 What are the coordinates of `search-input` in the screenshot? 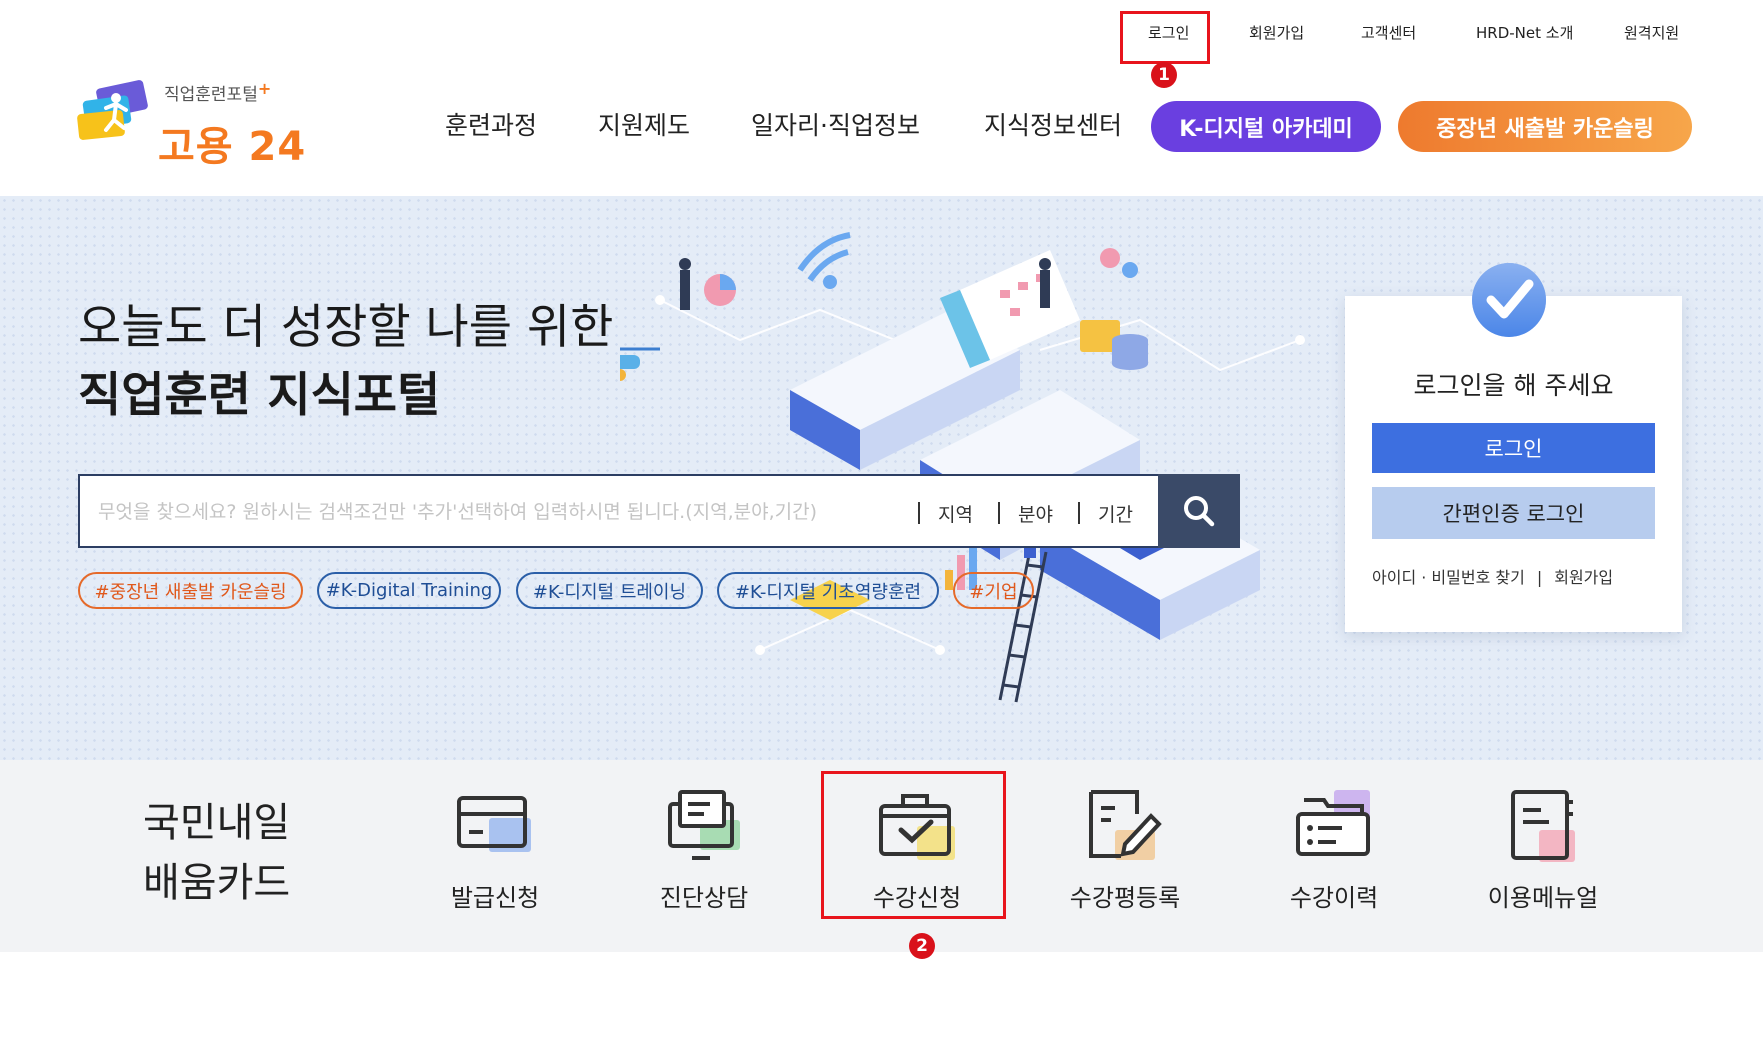 It's located at (508, 512).